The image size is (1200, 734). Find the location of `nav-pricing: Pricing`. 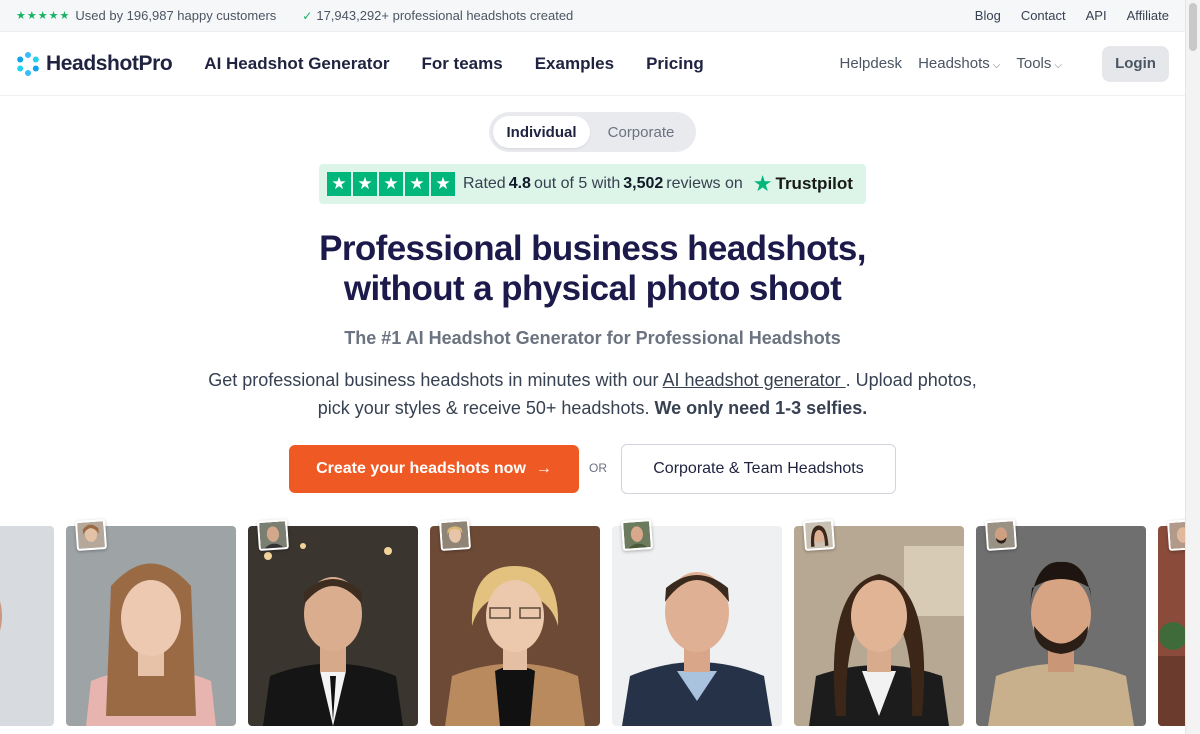

nav-pricing: Pricing is located at coordinates (675, 64).